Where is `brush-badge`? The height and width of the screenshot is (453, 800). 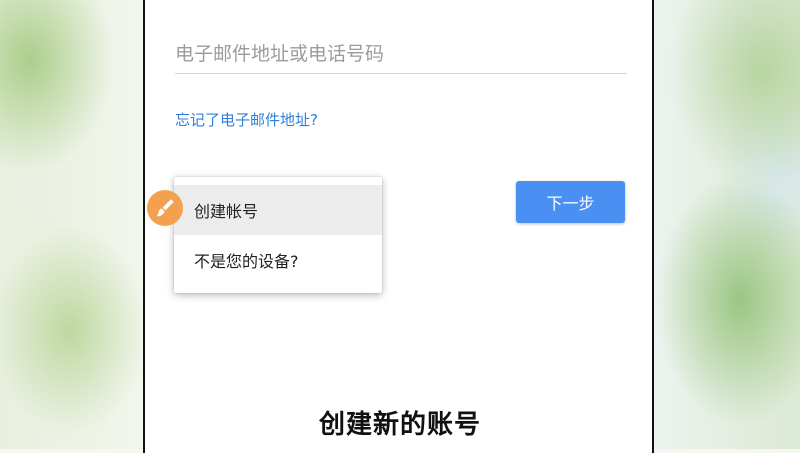 brush-badge is located at coordinates (165, 208).